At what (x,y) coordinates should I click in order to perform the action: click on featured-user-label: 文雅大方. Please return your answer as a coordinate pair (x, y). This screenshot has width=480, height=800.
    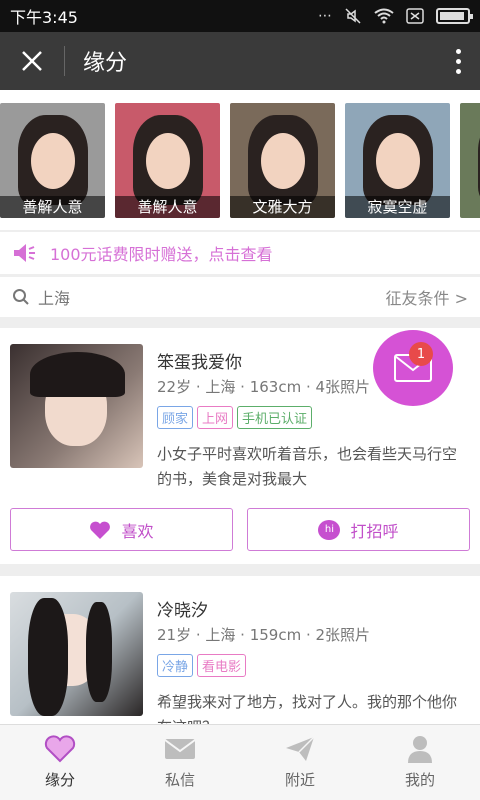
    Looking at the image, I should click on (282, 207).